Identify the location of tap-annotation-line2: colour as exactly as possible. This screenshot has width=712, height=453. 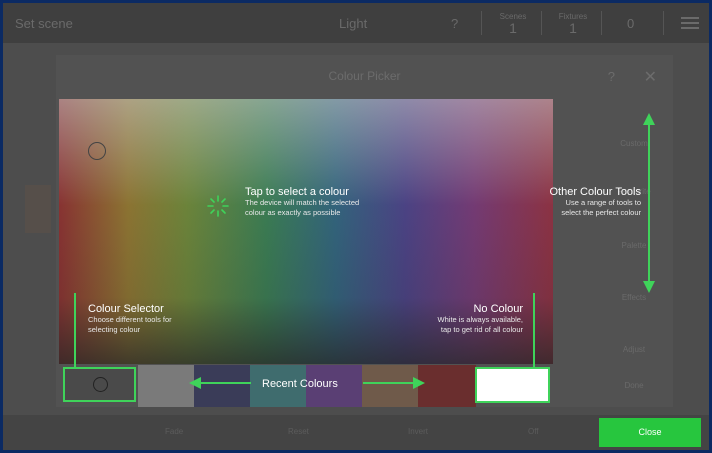
(293, 212).